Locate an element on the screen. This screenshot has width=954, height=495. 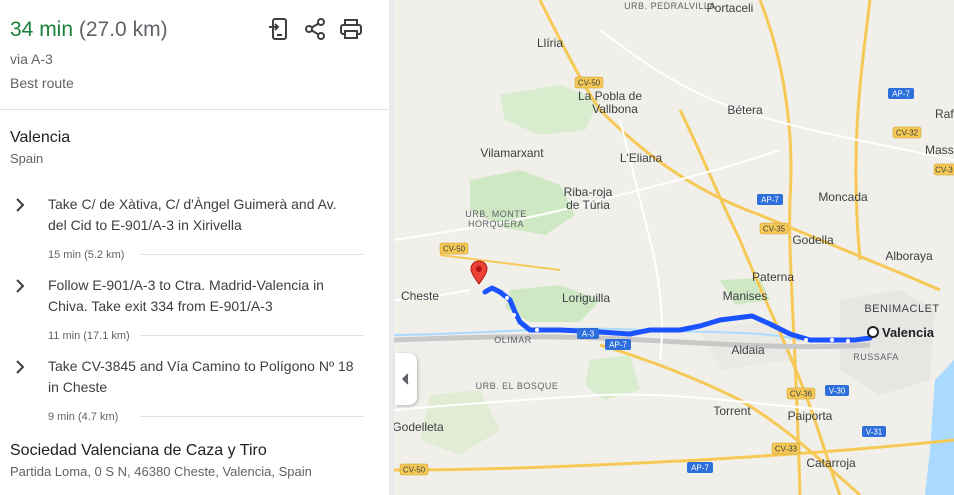
svg-text: CV-36 is located at coordinates (801, 394).